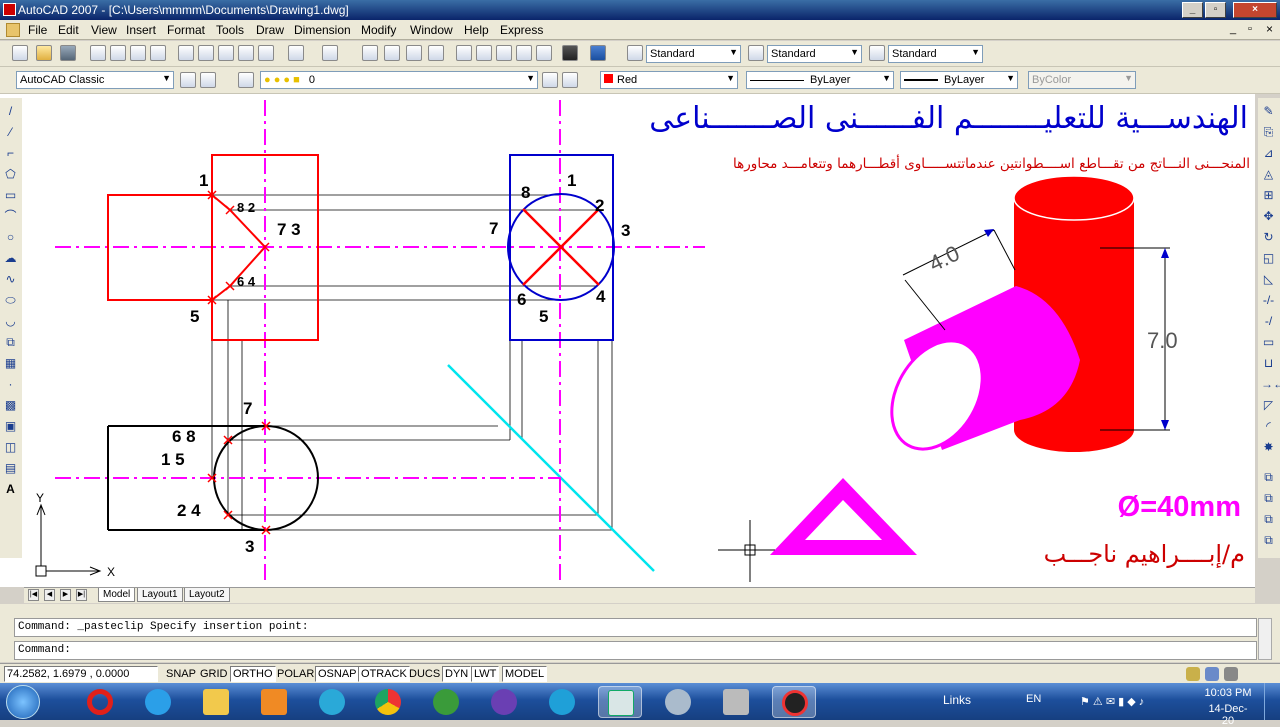 The width and height of the screenshot is (1280, 727). What do you see at coordinates (388, 702) in the screenshot?
I see `chrome-taskbar-icon` at bounding box center [388, 702].